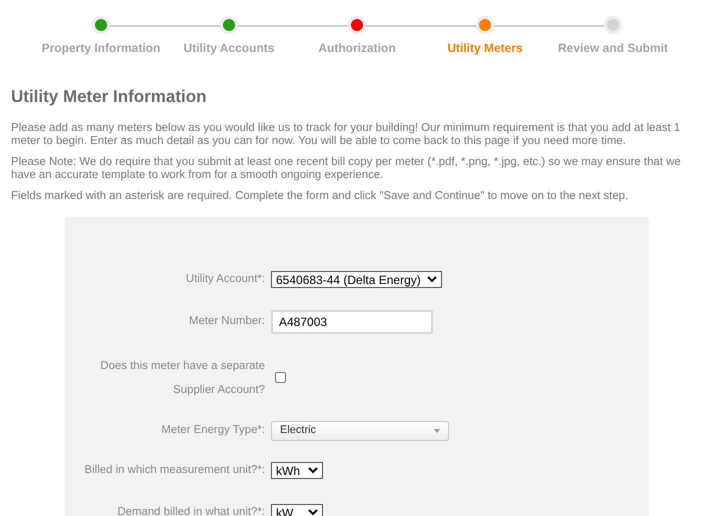  I want to click on caret-icon, so click(437, 430).